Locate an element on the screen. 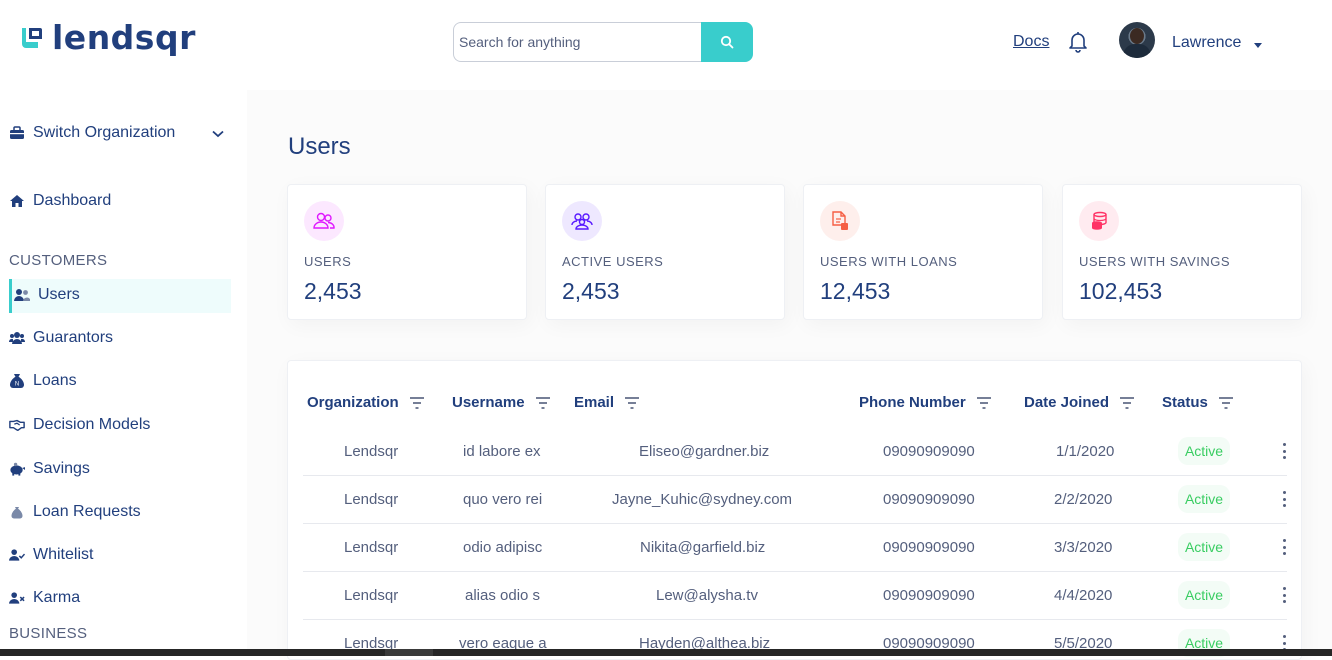 The image size is (1332, 660). column-header-status: Status is located at coordinates (1198, 402).